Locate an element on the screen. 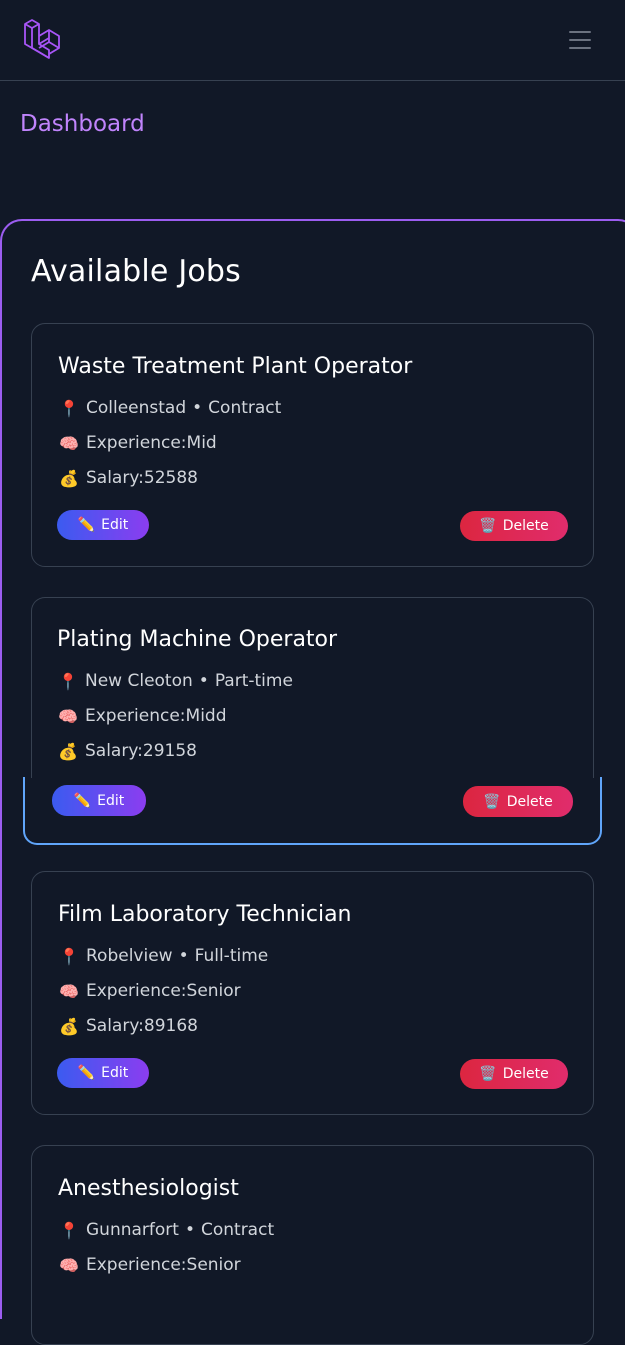 The height and width of the screenshot is (1345, 625). job-title: Anesthesiologist is located at coordinates (148, 1188).